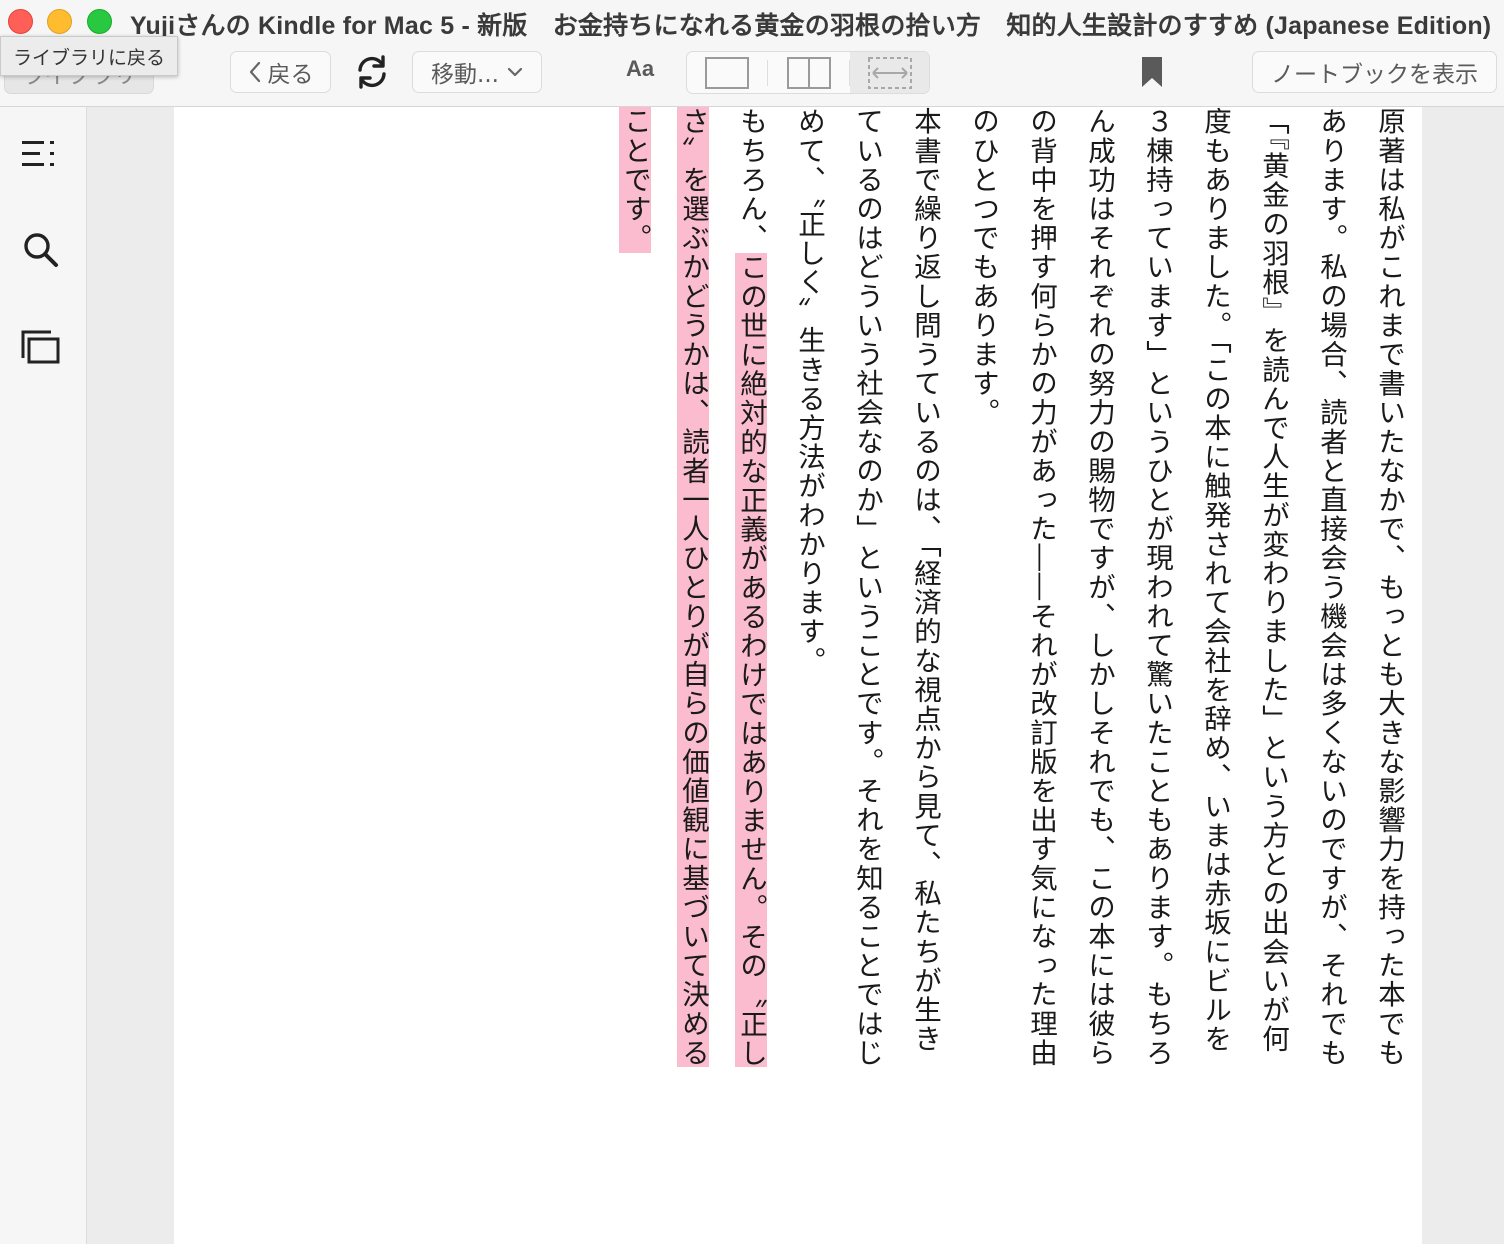  I want to click on page-margin-left, so click(130, 675).